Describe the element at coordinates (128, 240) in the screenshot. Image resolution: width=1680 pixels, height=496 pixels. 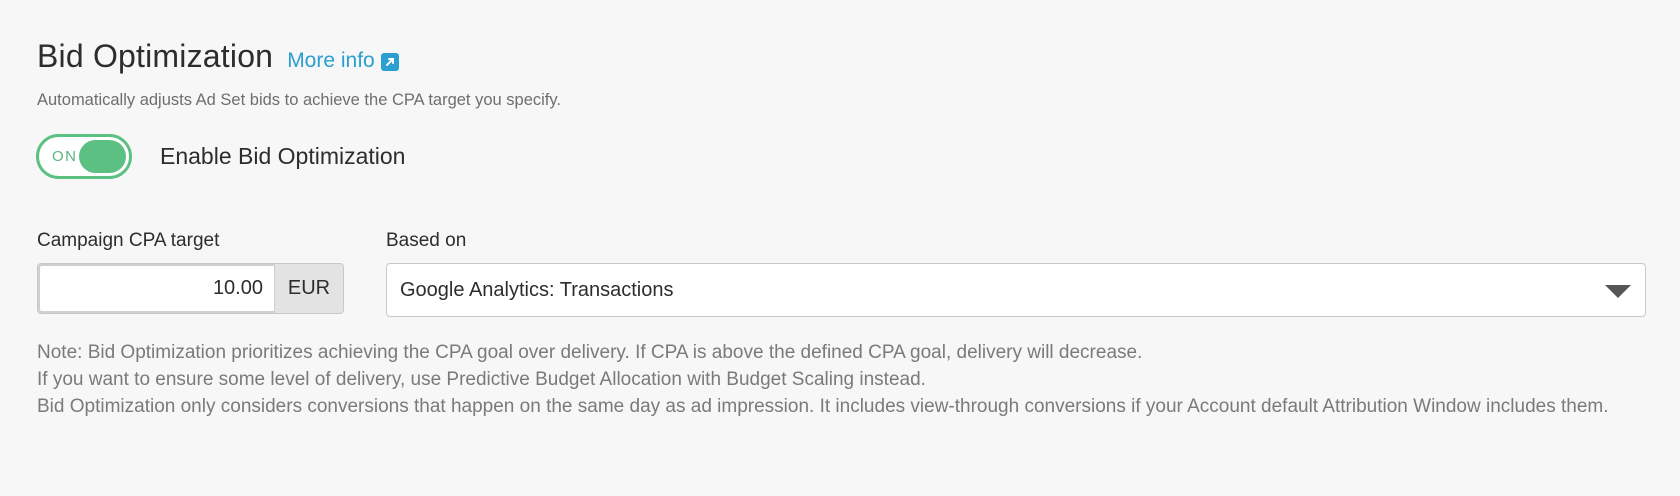
I see `cpa-target-label: Campaign CPA target` at that location.